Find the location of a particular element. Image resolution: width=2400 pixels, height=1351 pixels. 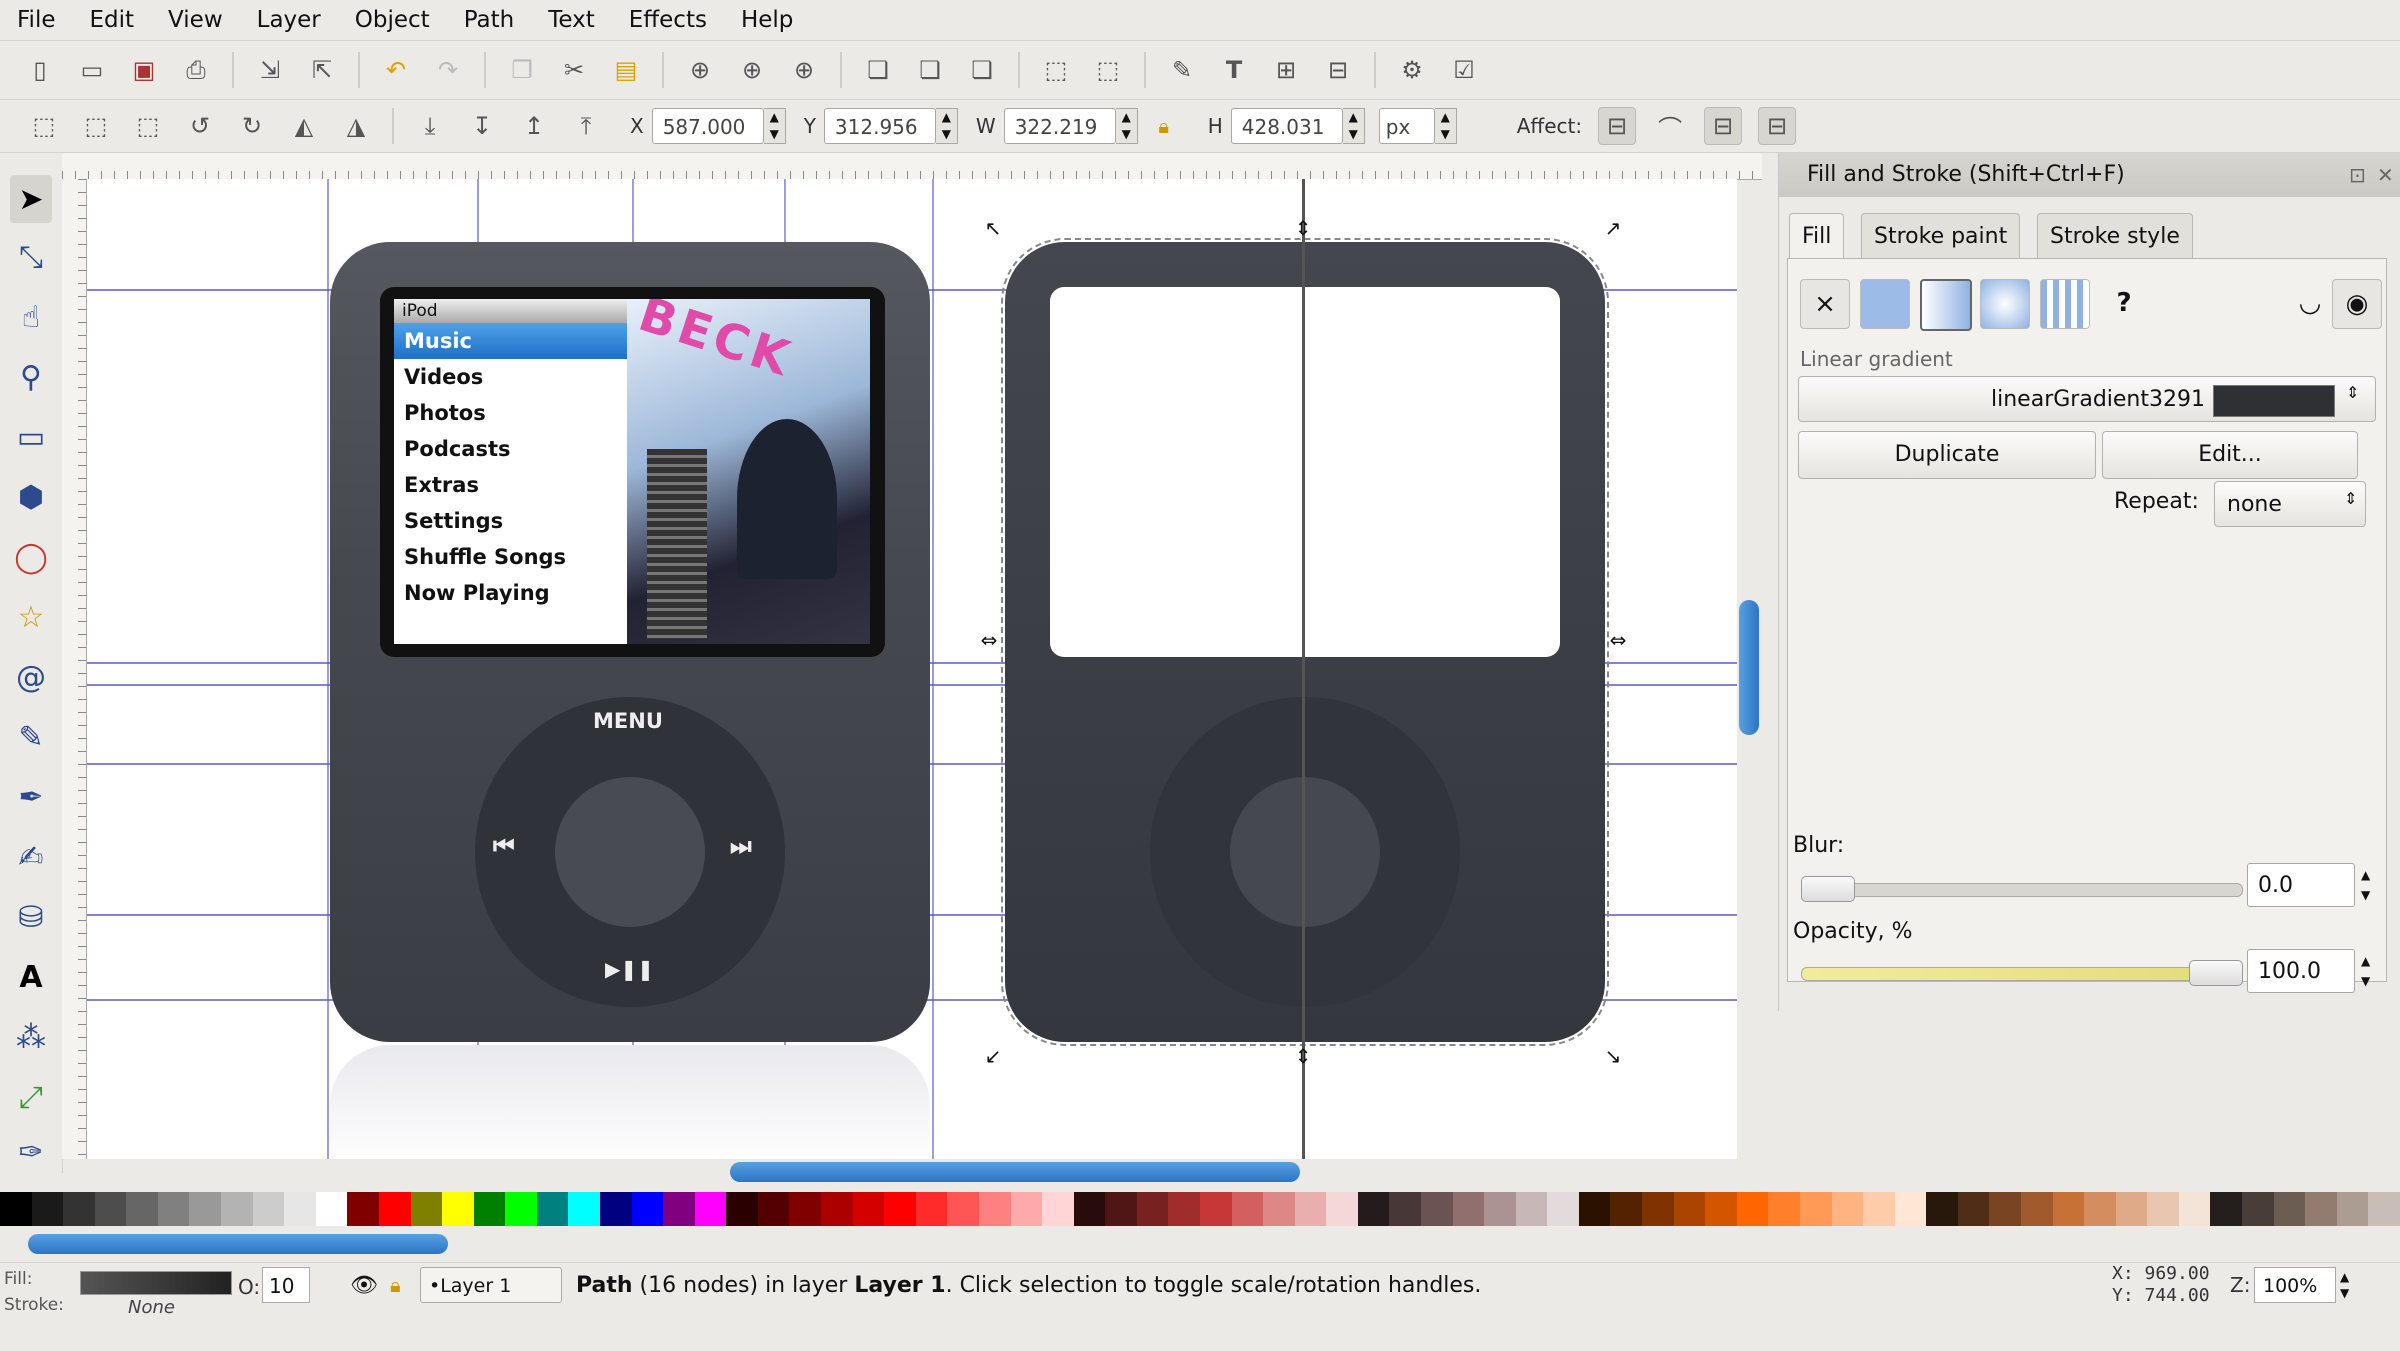

tab-stroke-style: Stroke style is located at coordinates (2115, 236).